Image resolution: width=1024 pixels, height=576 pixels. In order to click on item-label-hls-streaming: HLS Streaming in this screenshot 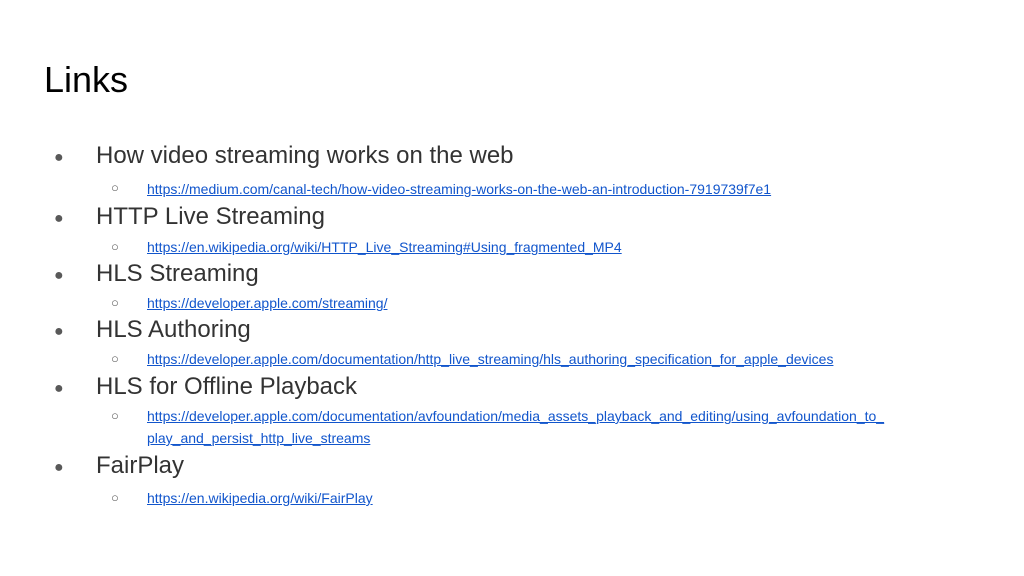, I will do `click(177, 273)`.